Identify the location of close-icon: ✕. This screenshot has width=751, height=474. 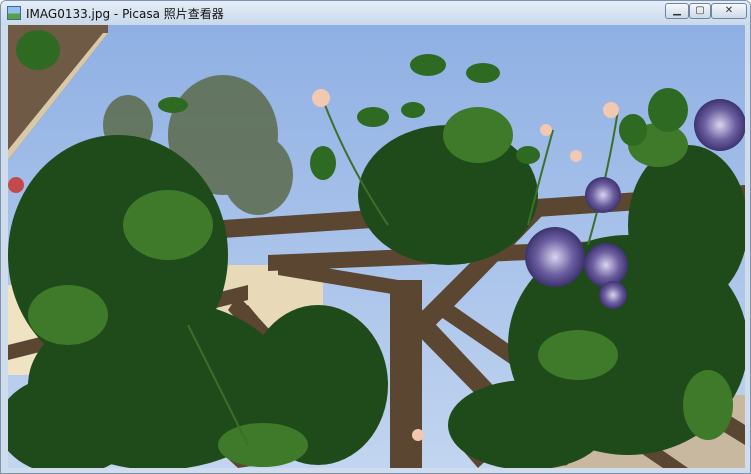
(729, 10).